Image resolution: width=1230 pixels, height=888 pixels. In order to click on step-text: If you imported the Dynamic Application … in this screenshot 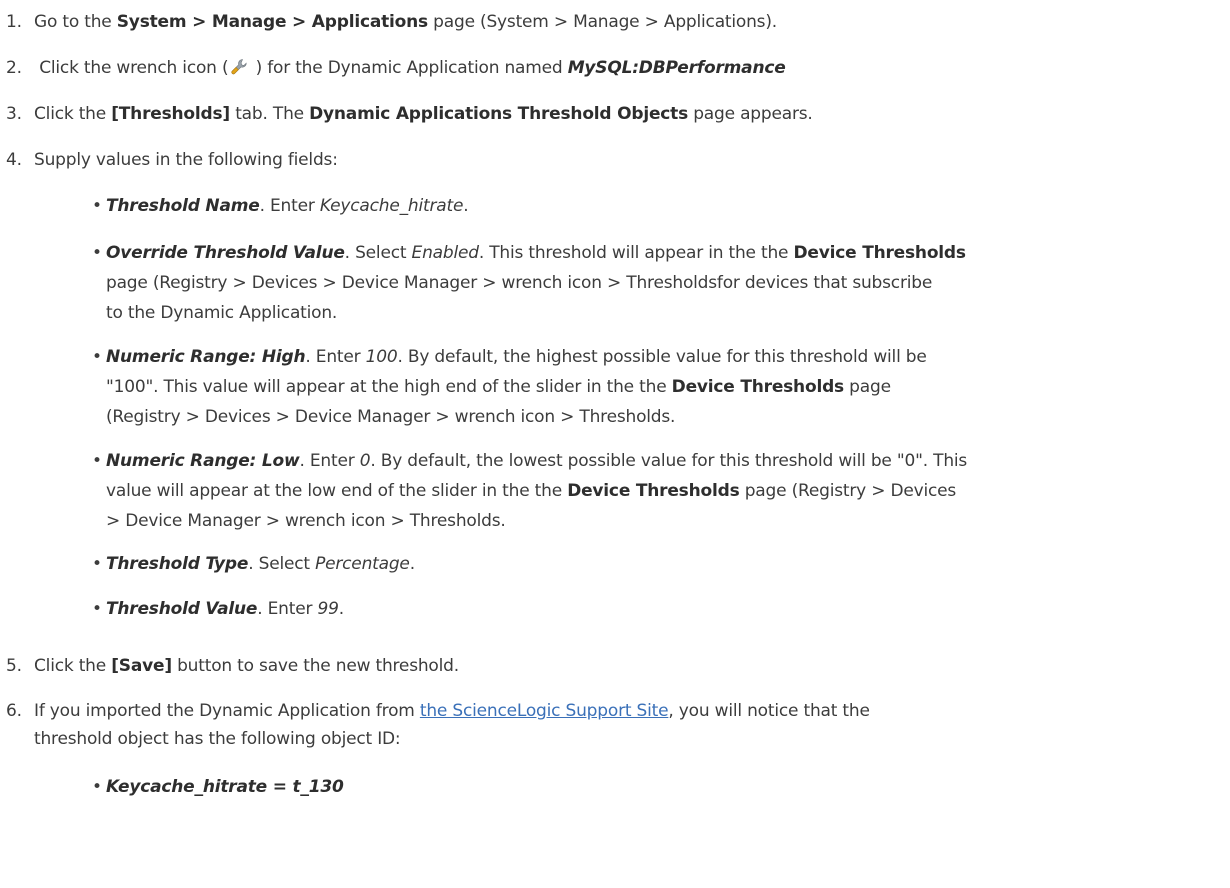, I will do `click(227, 711)`.